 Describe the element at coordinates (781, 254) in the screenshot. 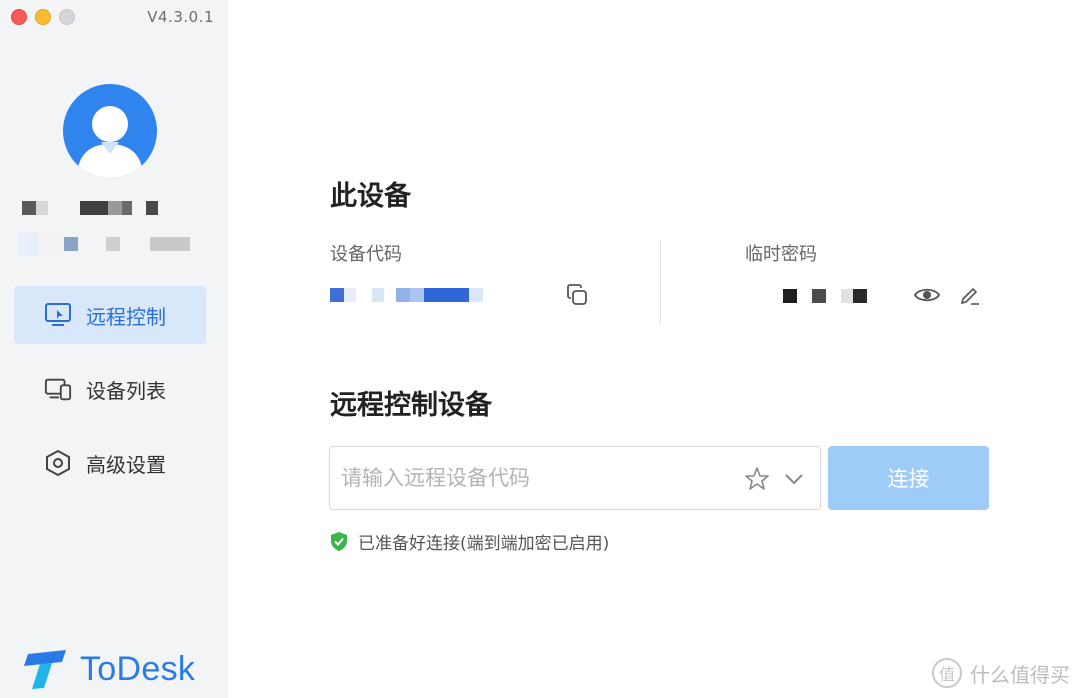

I see `temp-password-label: 临时密码` at that location.